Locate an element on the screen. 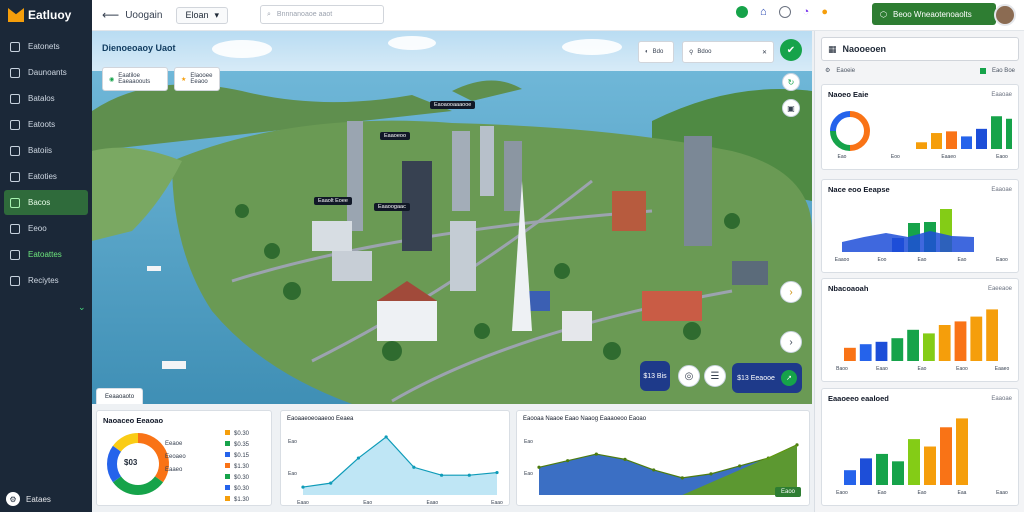 The width and height of the screenshot is (1024, 512). map-panel-tab: Eeaaoaoto is located at coordinates (120, 396).